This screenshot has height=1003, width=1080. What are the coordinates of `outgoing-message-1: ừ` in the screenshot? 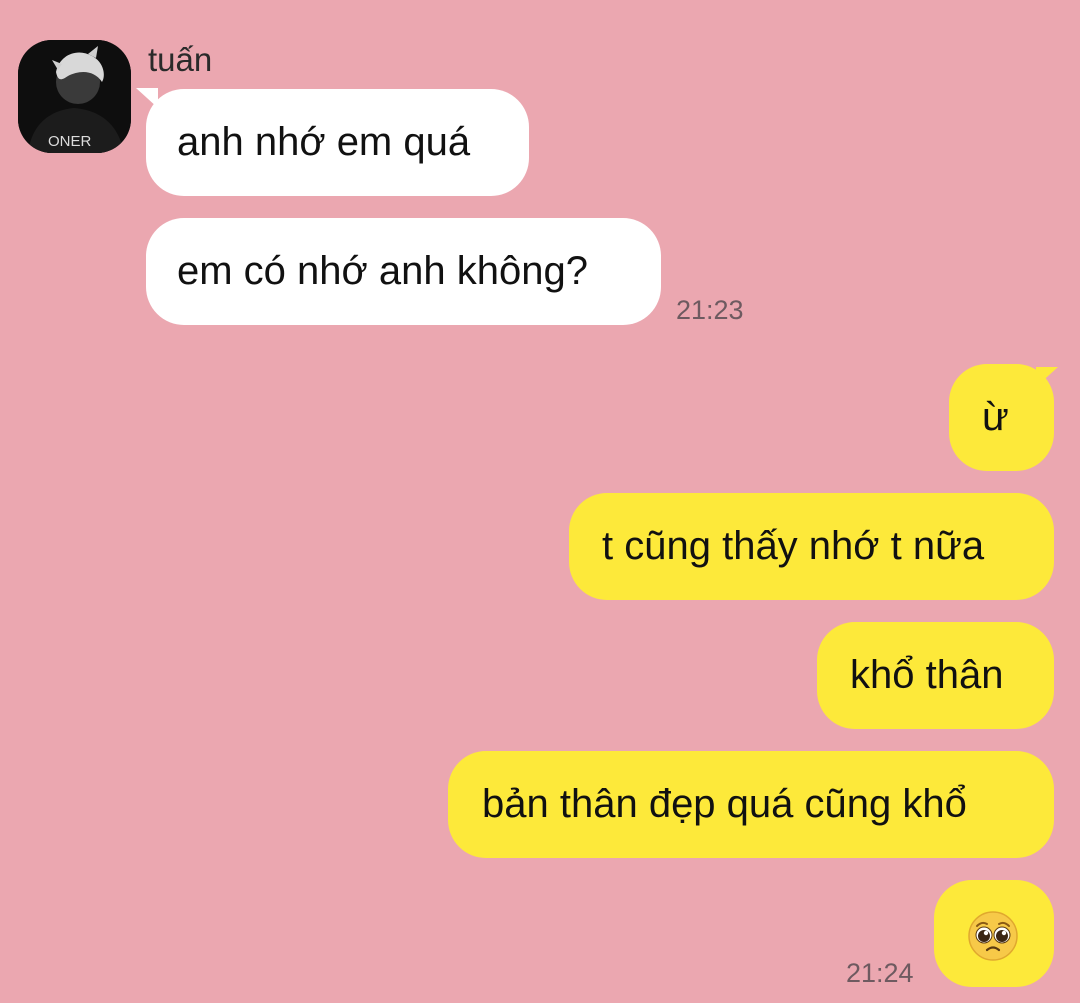 It's located at (1001, 417).